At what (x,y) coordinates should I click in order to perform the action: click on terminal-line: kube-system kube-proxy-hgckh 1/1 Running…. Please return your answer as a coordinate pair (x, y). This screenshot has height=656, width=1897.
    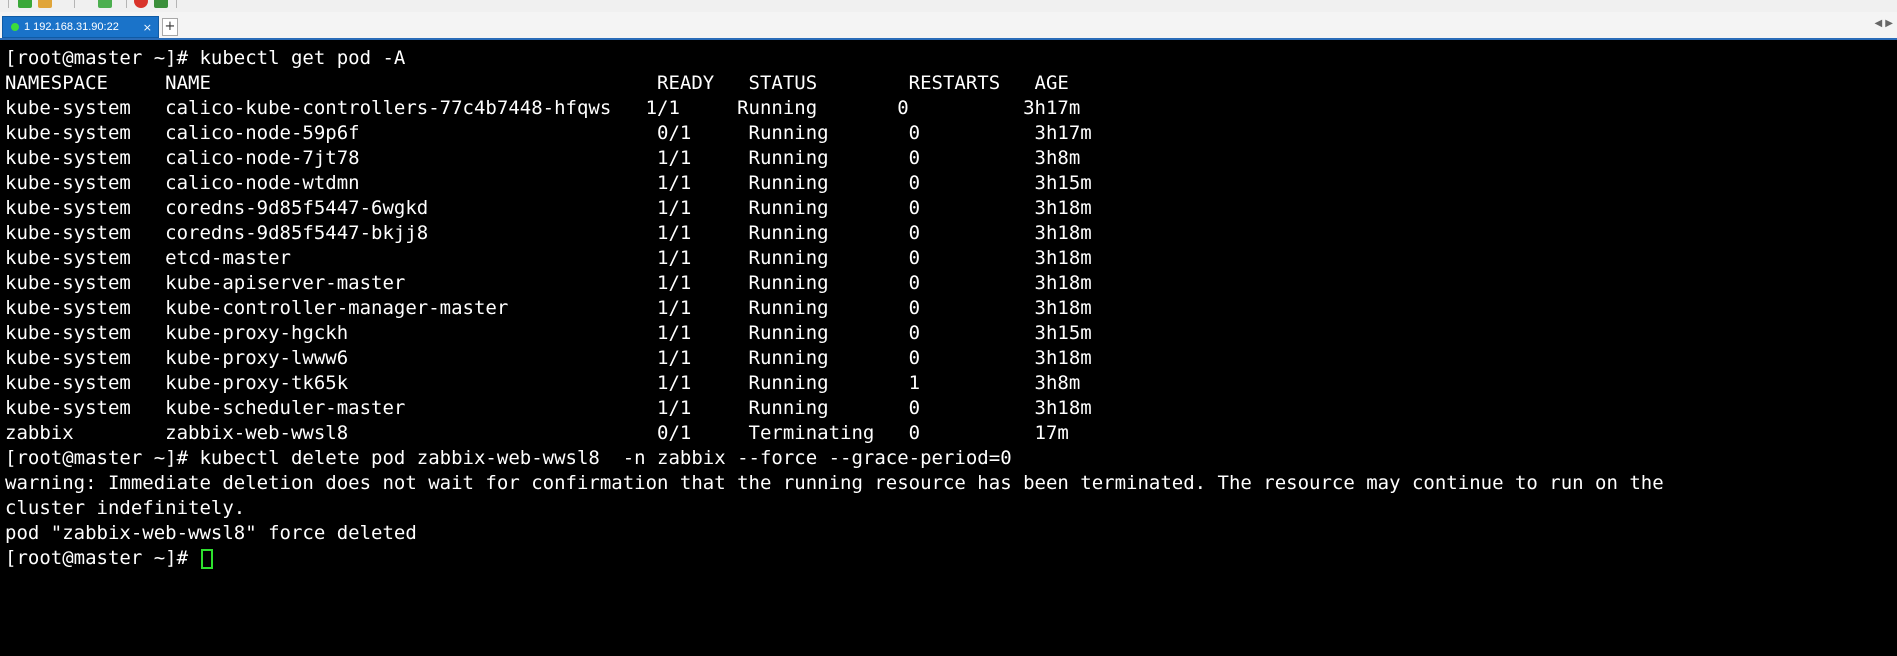
    Looking at the image, I should click on (548, 333).